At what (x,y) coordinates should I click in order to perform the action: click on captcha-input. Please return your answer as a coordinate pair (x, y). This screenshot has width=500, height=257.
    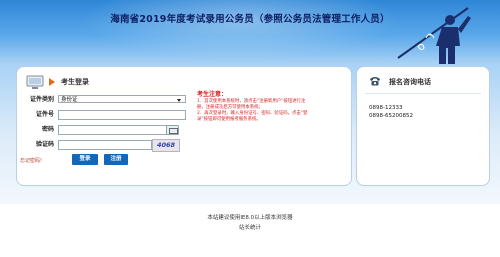
    Looking at the image, I should click on (105, 145).